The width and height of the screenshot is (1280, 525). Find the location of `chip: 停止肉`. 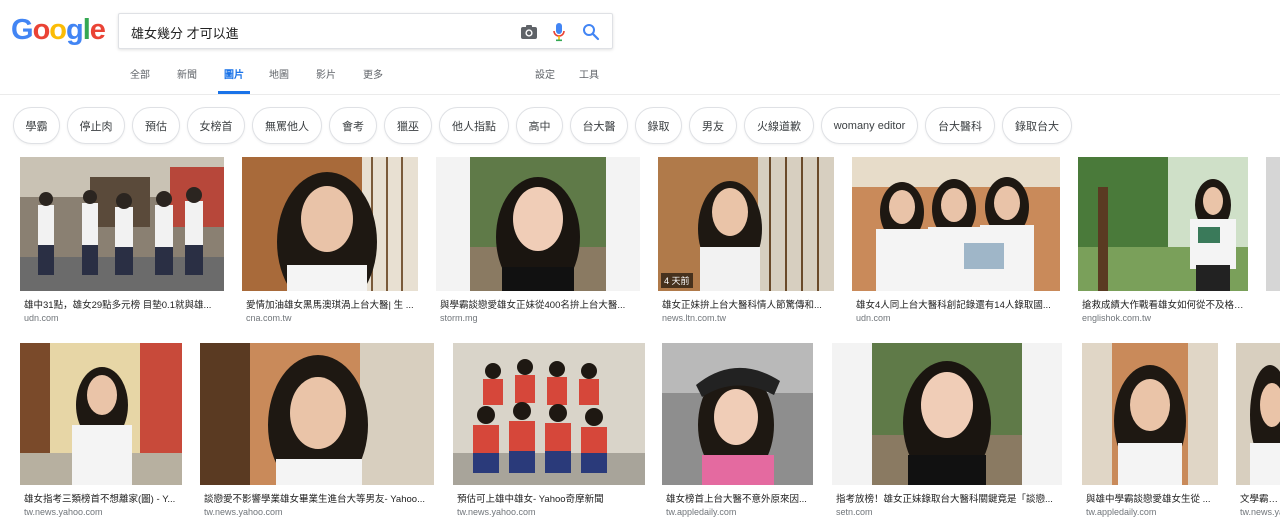

chip: 停止肉 is located at coordinates (96, 125).